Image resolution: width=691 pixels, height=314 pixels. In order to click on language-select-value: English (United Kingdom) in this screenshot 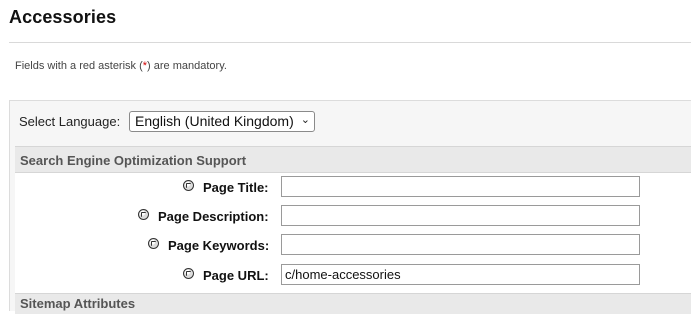, I will do `click(214, 121)`.